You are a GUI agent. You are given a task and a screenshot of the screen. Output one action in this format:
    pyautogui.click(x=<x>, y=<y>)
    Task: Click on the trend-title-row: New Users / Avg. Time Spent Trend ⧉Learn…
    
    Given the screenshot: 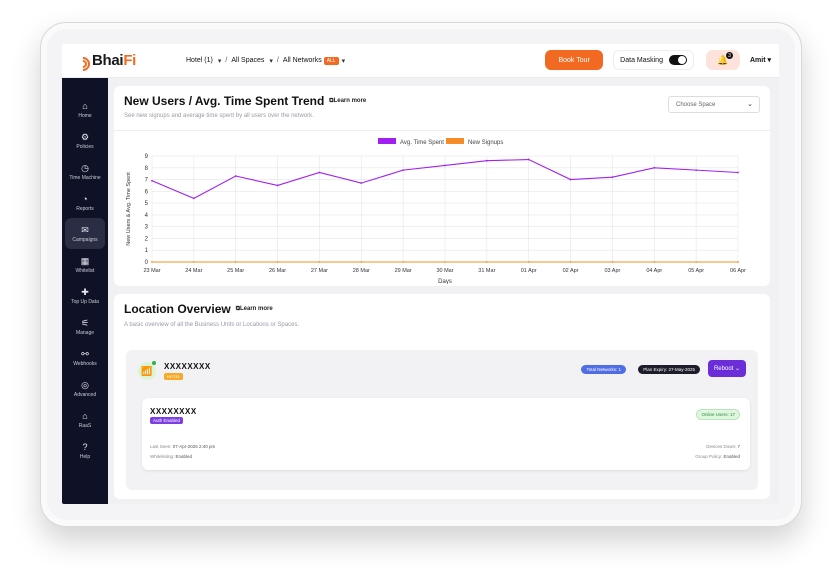 What is the action you would take?
    pyautogui.click(x=245, y=101)
    